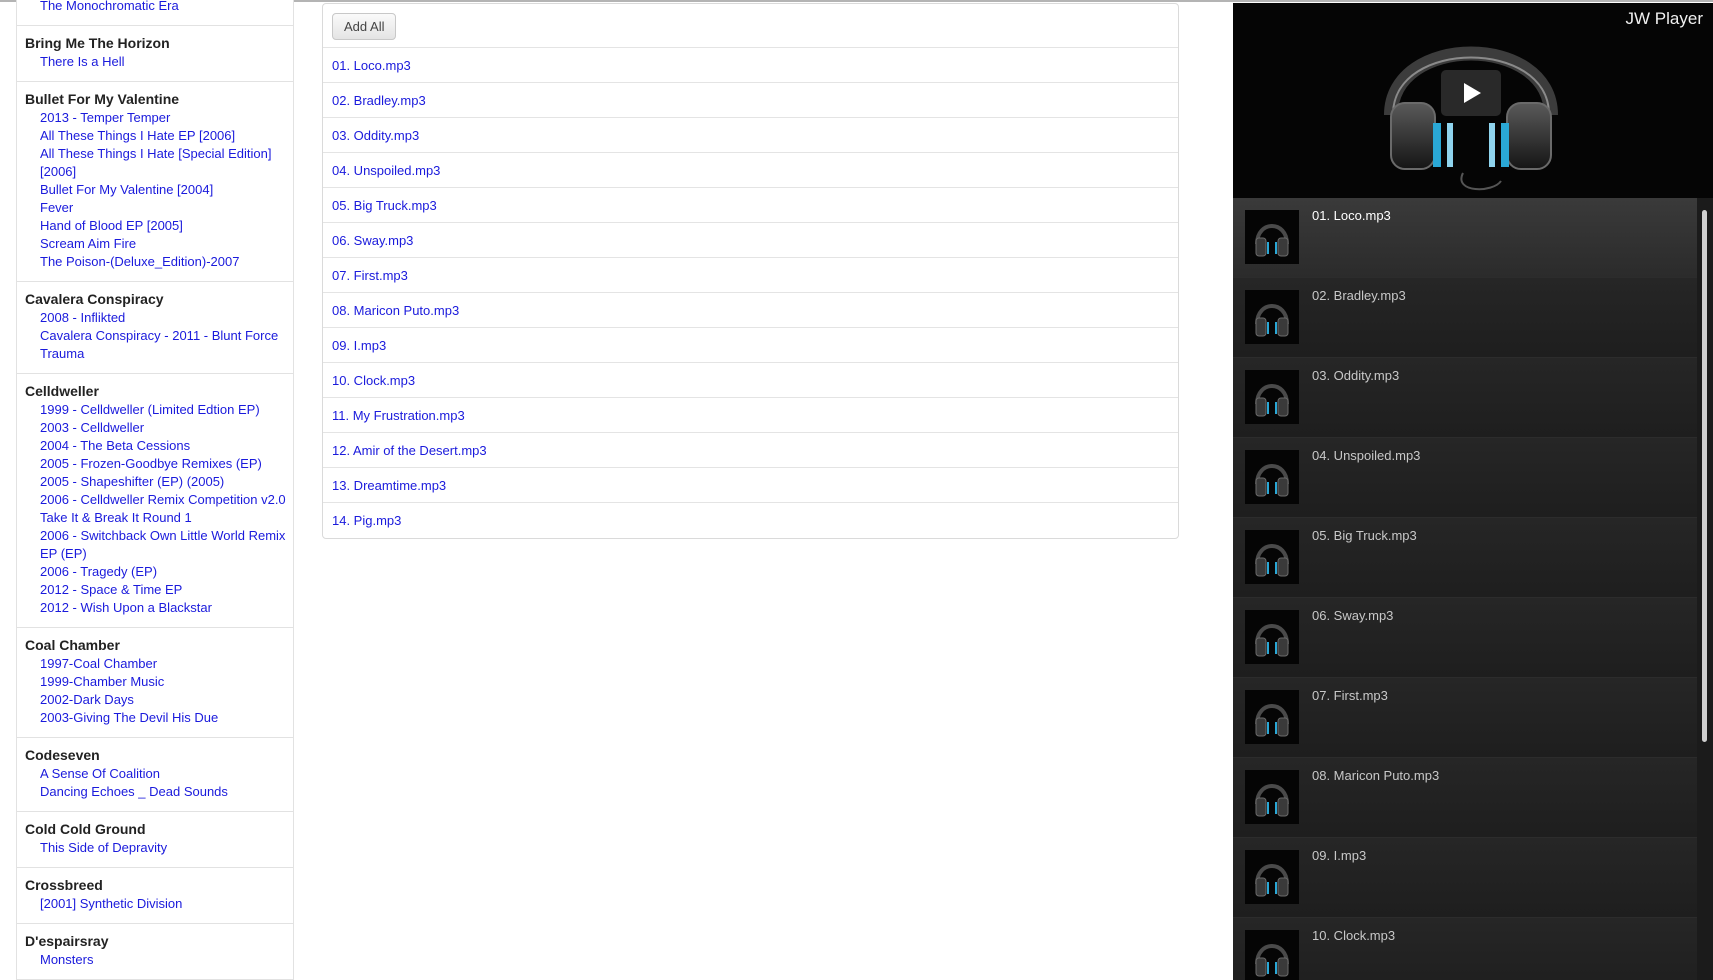 The height and width of the screenshot is (980, 1713). Describe the element at coordinates (159, 718) in the screenshot. I see `album-link: 2003-Giving The Devil His Due` at that location.